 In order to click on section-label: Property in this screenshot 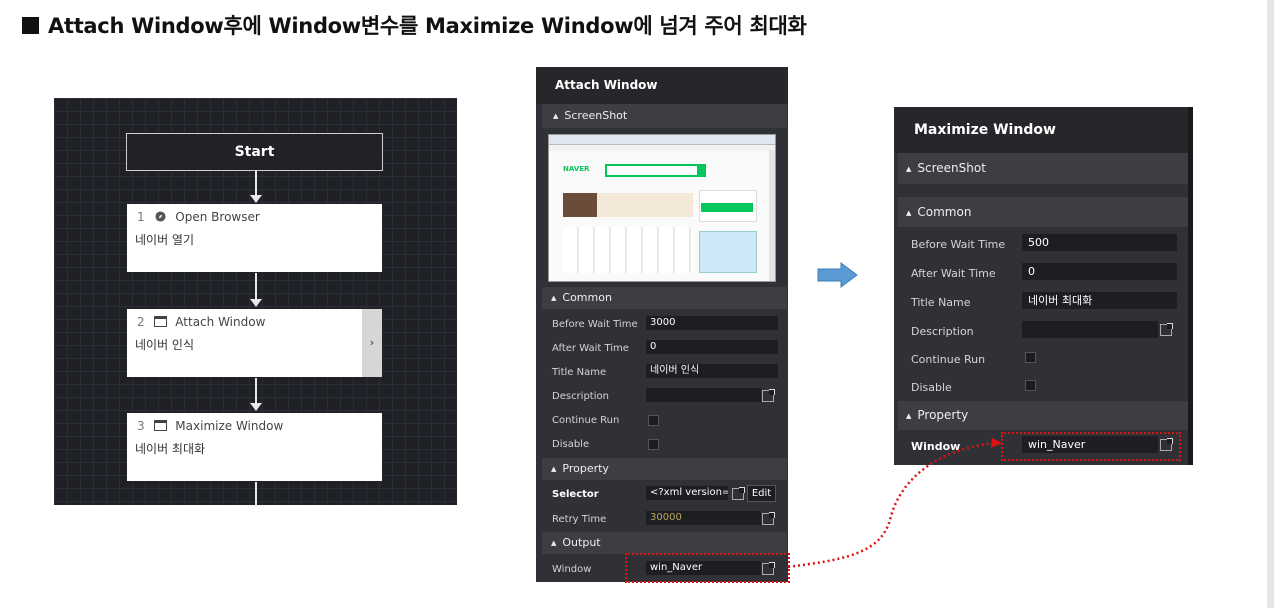, I will do `click(943, 415)`.